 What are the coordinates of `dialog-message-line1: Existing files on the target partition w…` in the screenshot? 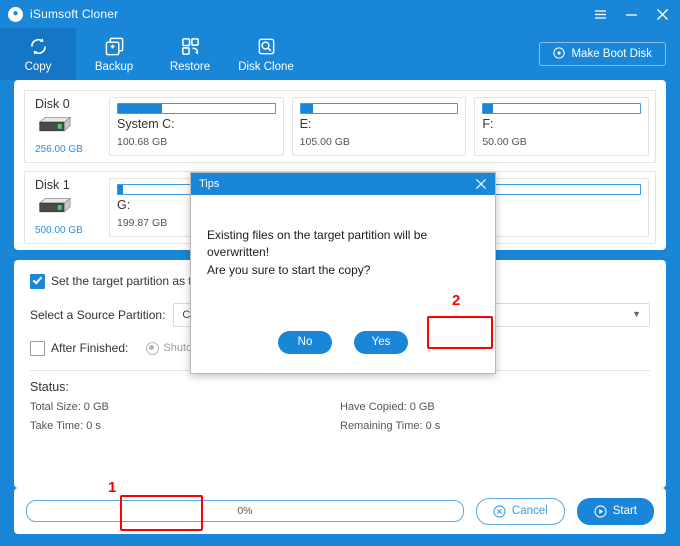 It's located at (317, 243).